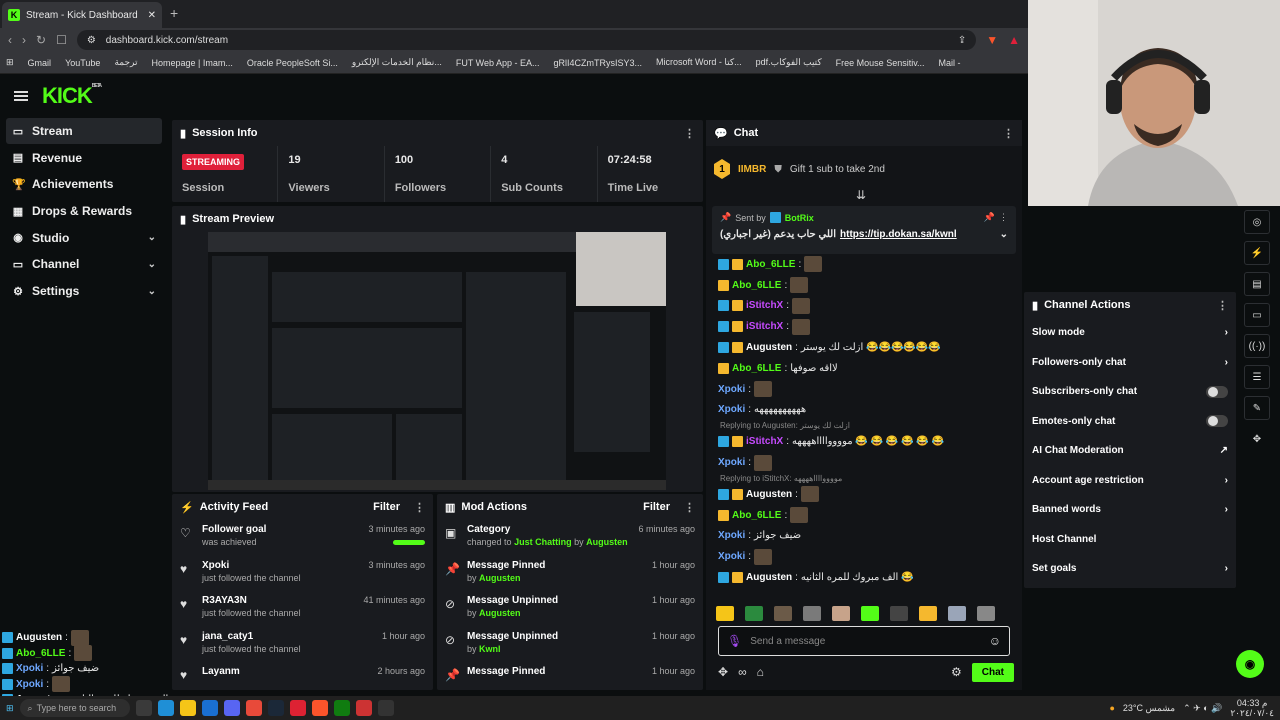 The height and width of the screenshot is (720, 1280). I want to click on reload-icon: ↻, so click(41, 40).